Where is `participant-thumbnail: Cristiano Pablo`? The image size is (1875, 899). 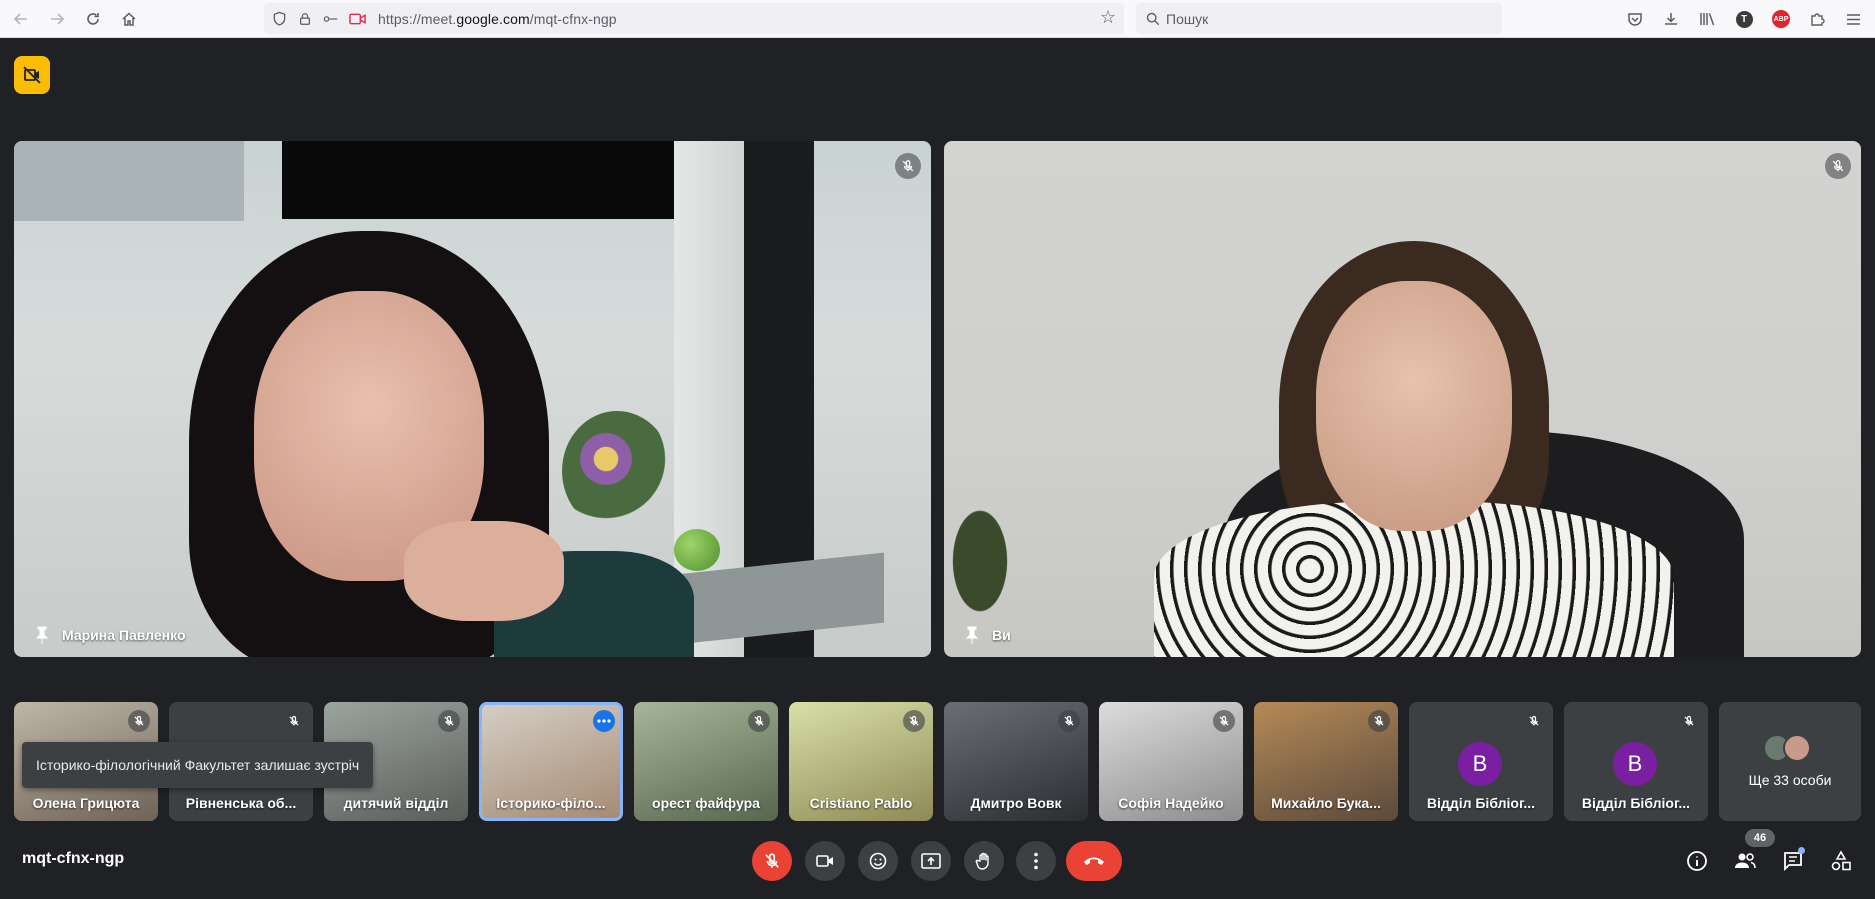 participant-thumbnail: Cristiano Pablo is located at coordinates (861, 761).